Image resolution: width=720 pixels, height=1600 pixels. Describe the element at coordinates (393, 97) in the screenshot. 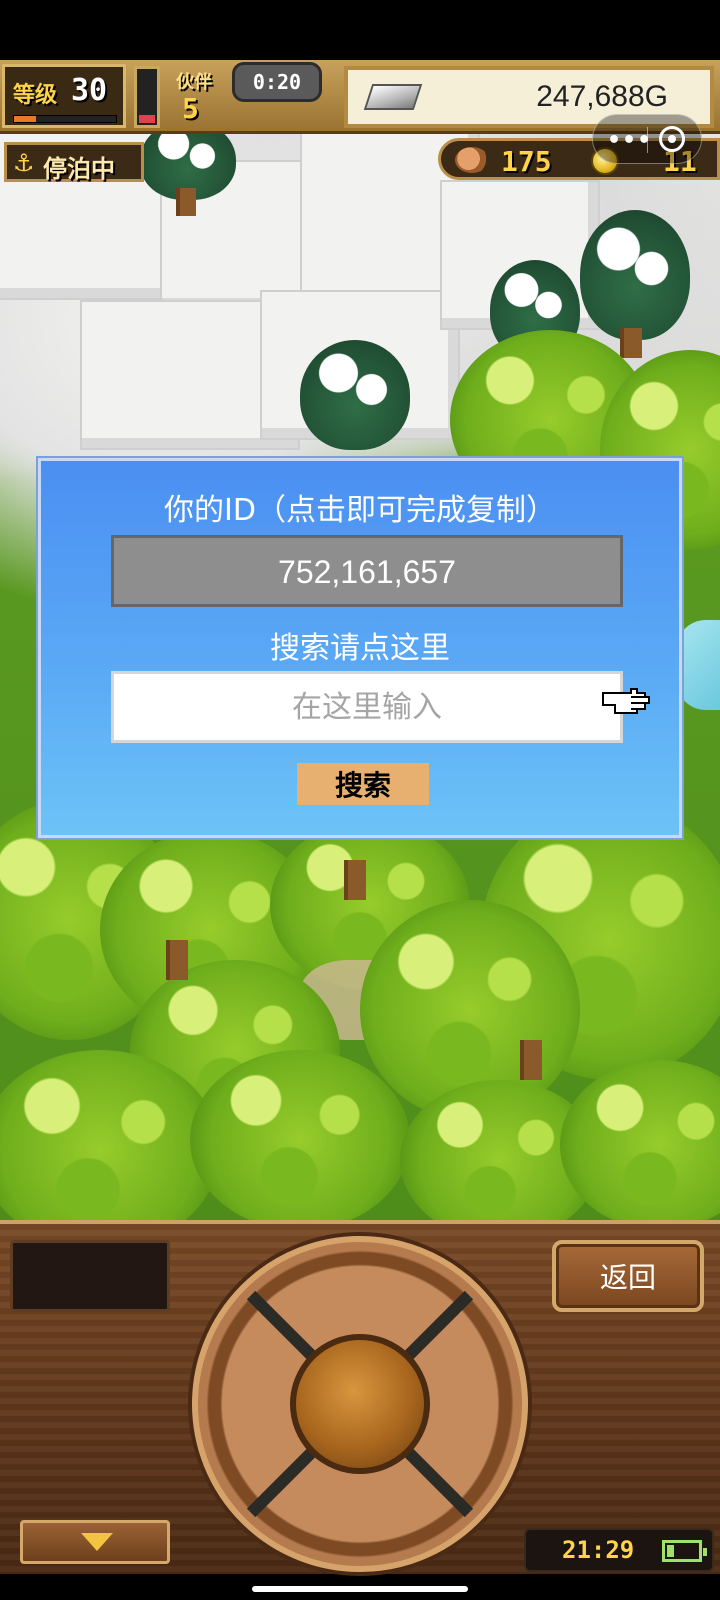

I see `silver-ingot-icon` at that location.